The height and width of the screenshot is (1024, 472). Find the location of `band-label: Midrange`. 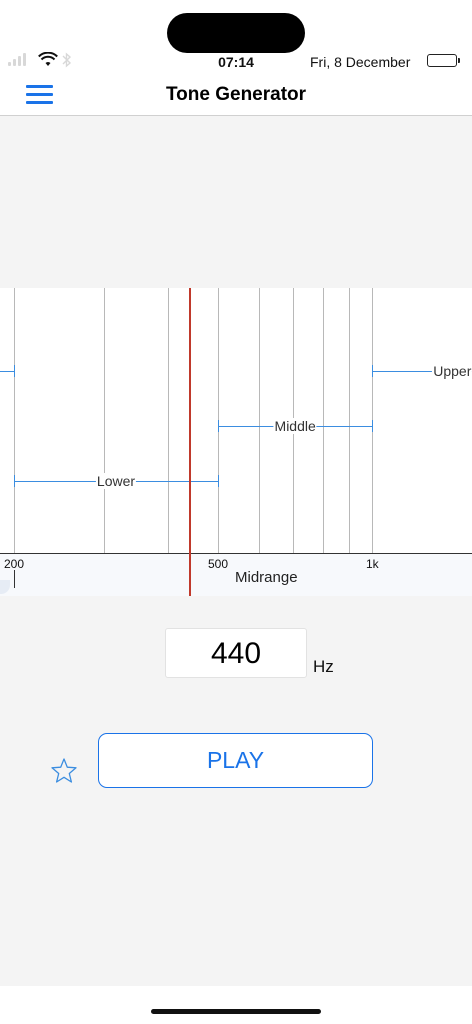

band-label: Midrange is located at coordinates (266, 577).